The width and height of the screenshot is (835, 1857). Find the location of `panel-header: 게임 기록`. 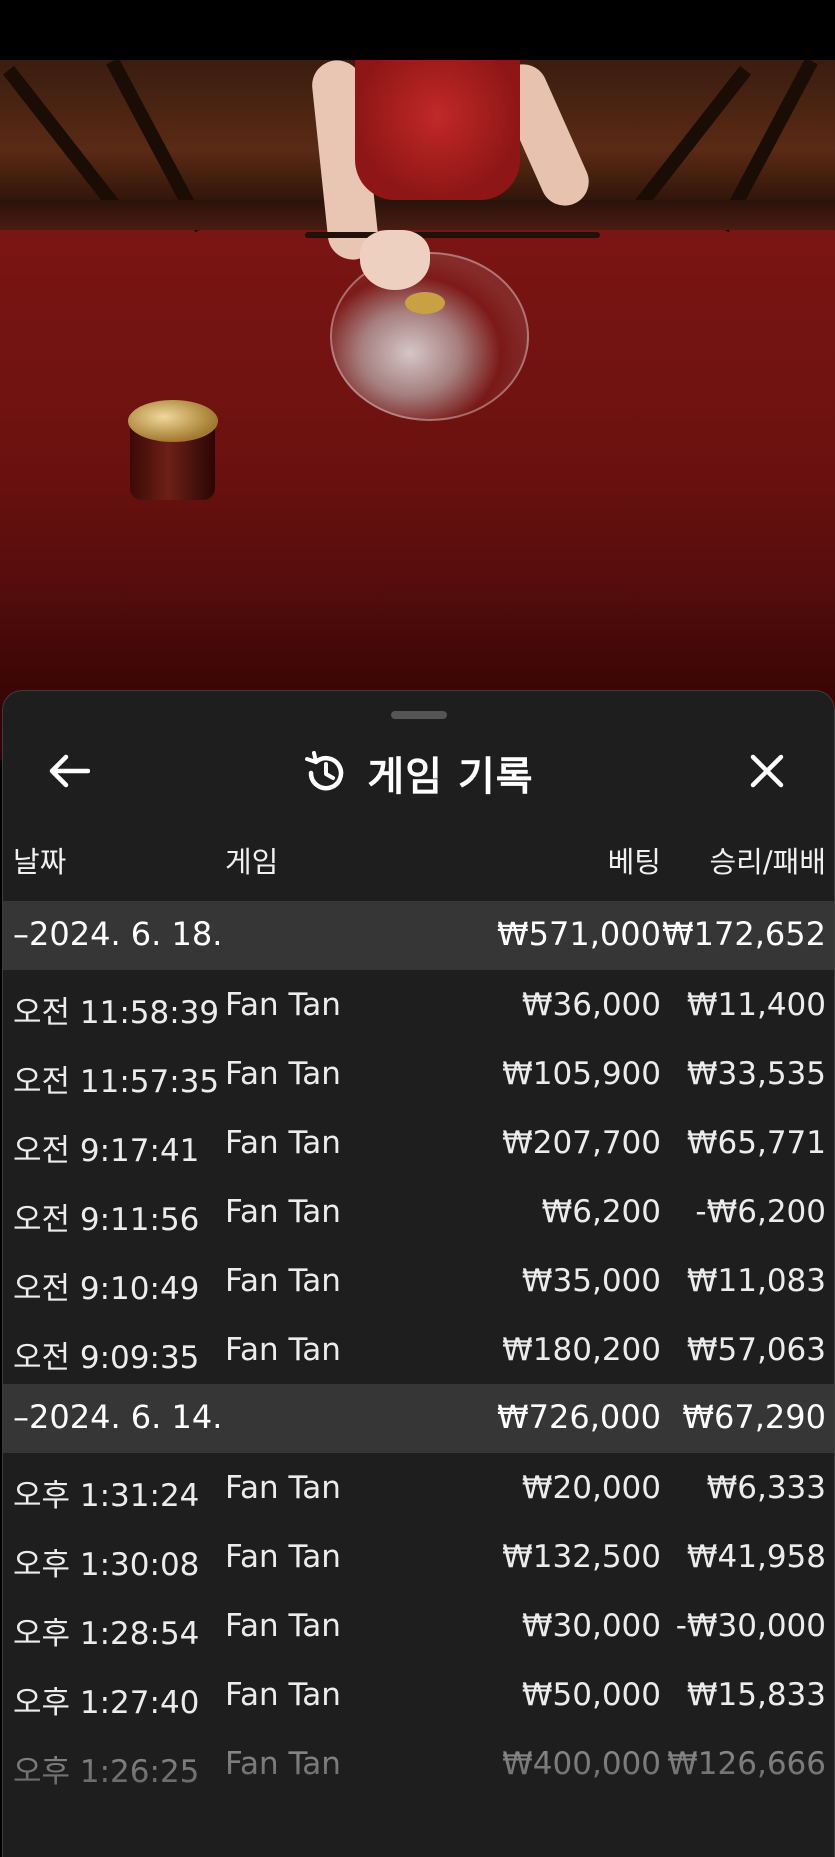

panel-header: 게임 기록 is located at coordinates (418, 773).